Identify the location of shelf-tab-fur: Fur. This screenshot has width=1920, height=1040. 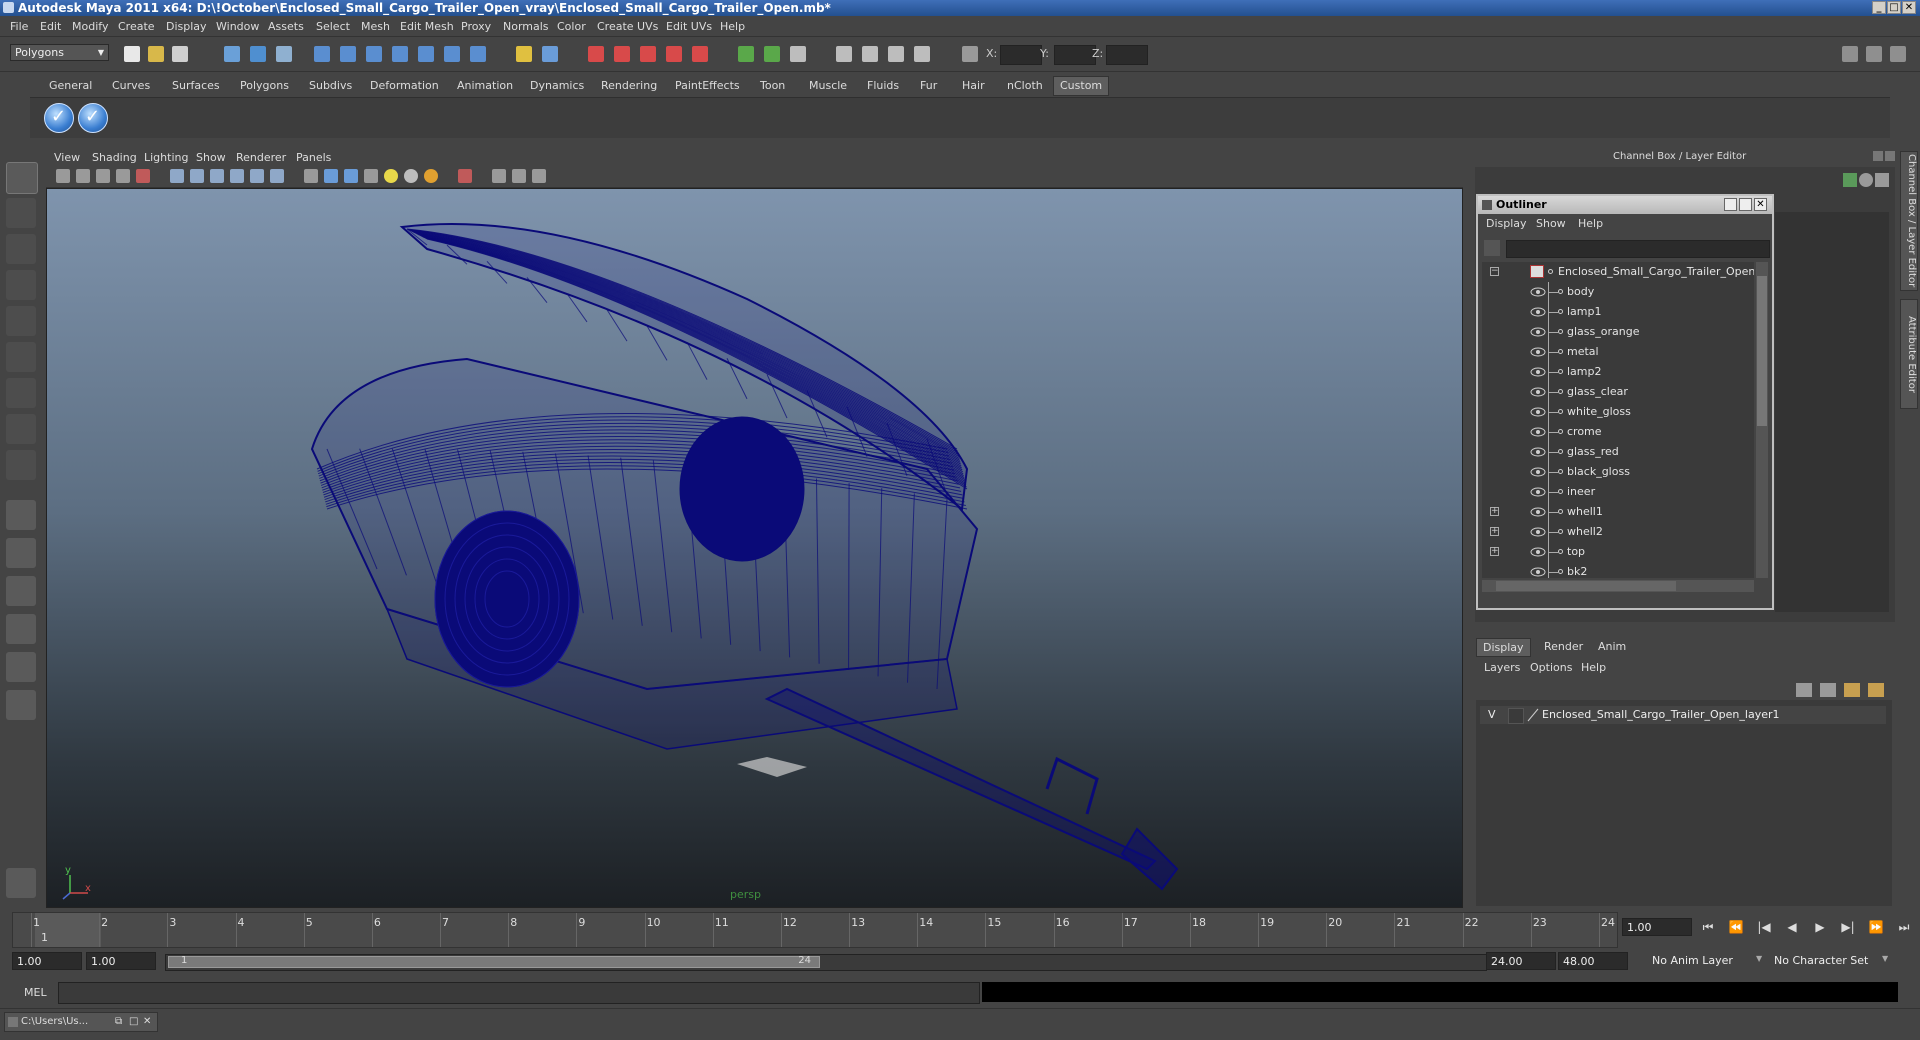
(928, 86).